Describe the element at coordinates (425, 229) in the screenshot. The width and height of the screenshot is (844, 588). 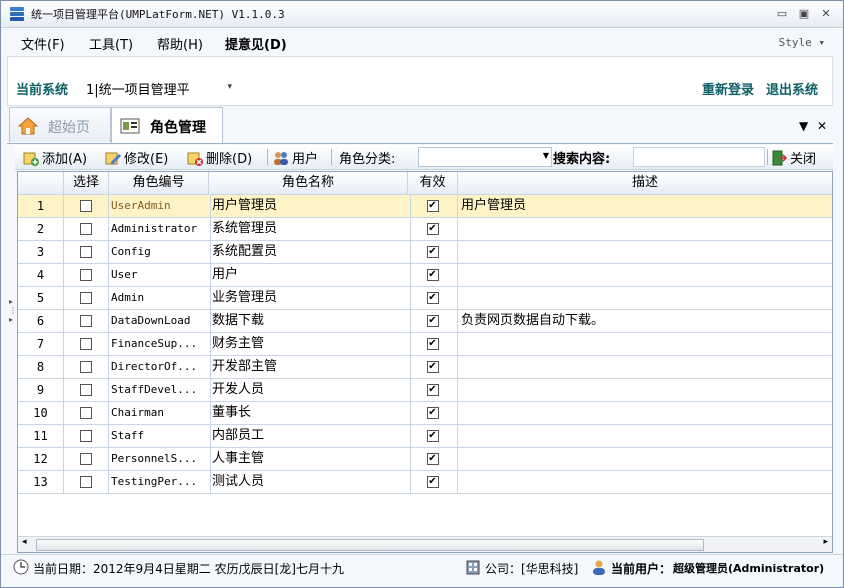
I see `table-row: 2 Administrator 系统管理员` at that location.